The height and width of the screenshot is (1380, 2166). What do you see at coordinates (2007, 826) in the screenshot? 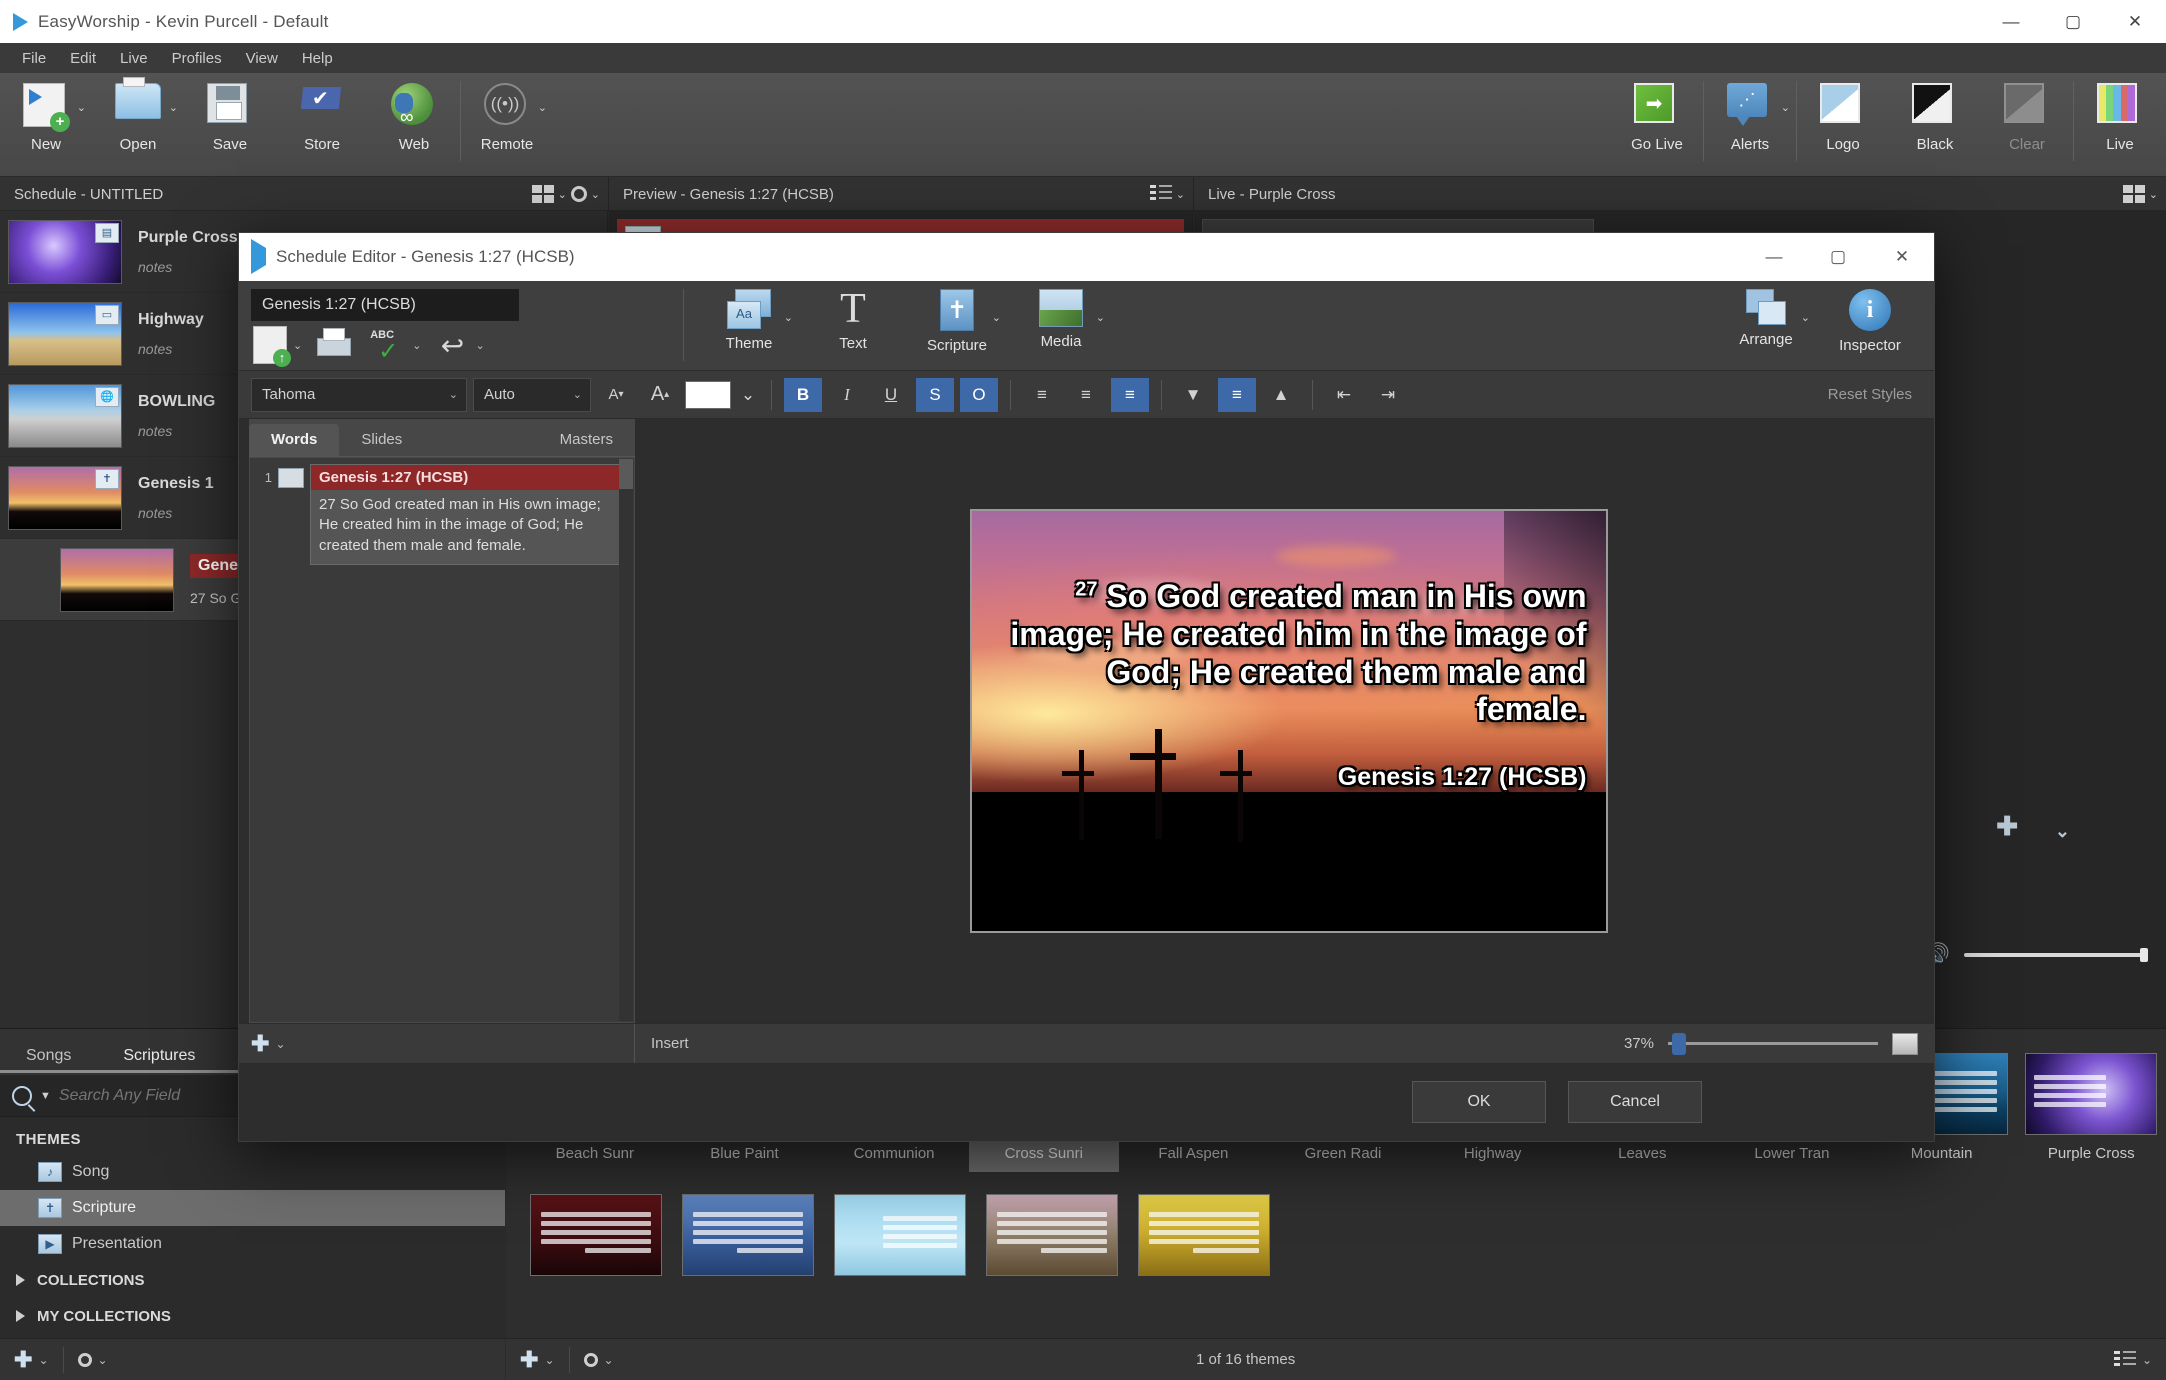
I see `add-live-icon: ✚` at bounding box center [2007, 826].